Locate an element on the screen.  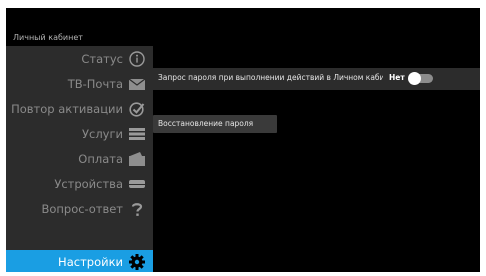
check-circle-icon is located at coordinates (137, 109).